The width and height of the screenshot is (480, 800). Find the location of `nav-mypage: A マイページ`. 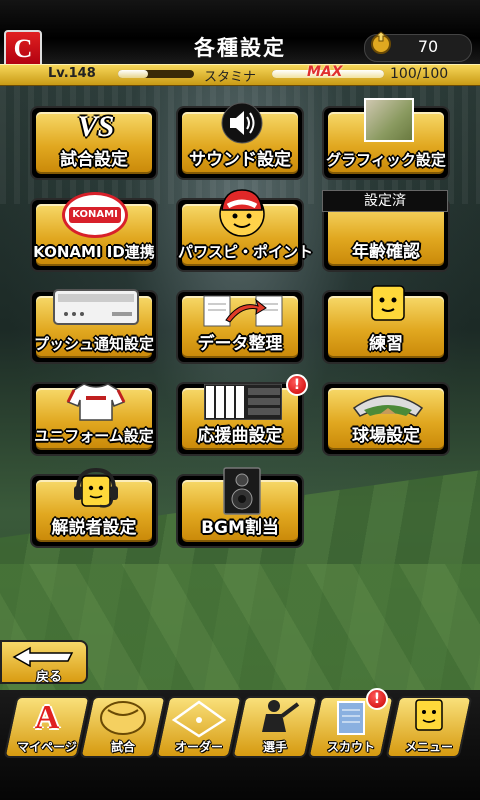

nav-mypage: A マイページ is located at coordinates (47, 728).